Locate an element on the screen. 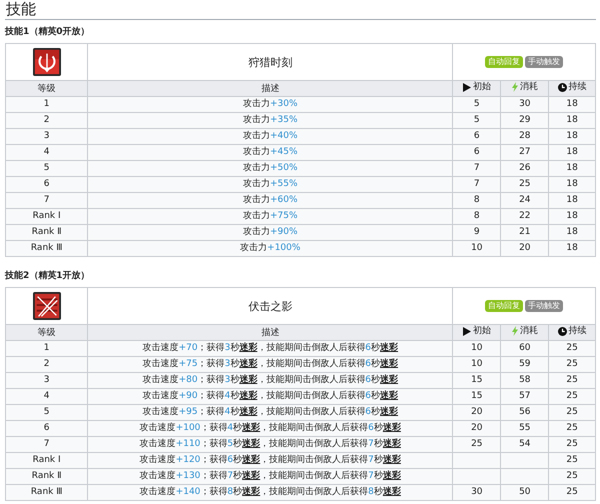 The image size is (600, 504). skill-description: 攻击速度+100；获得4秒迷彩，技能期间击倒敌人后获得6秒迷彩 is located at coordinates (270, 428).